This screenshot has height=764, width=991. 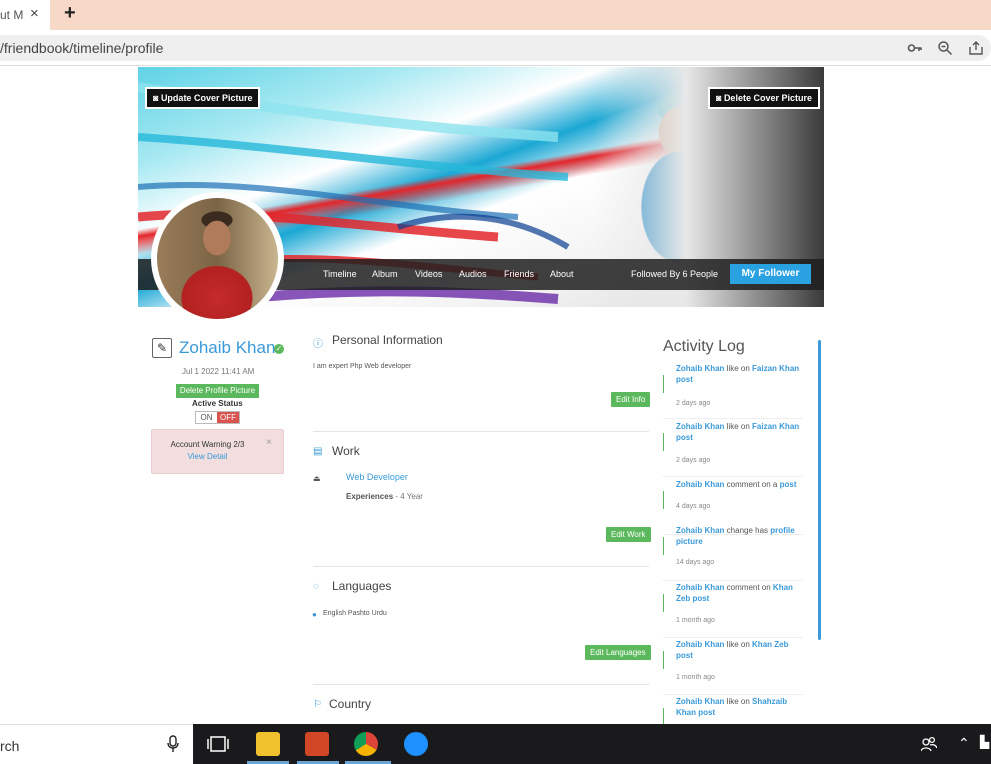 What do you see at coordinates (618, 652) in the screenshot?
I see `edit-languages-button: Edit Languages` at bounding box center [618, 652].